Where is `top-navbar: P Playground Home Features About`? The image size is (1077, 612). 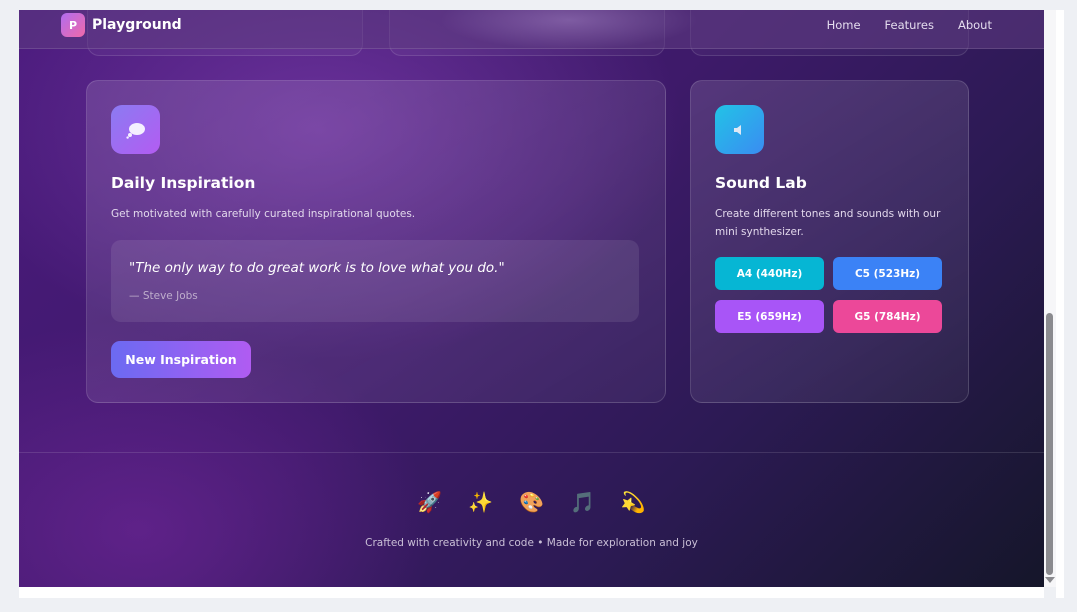
top-navbar: P Playground Home Features About is located at coordinates (531, 30).